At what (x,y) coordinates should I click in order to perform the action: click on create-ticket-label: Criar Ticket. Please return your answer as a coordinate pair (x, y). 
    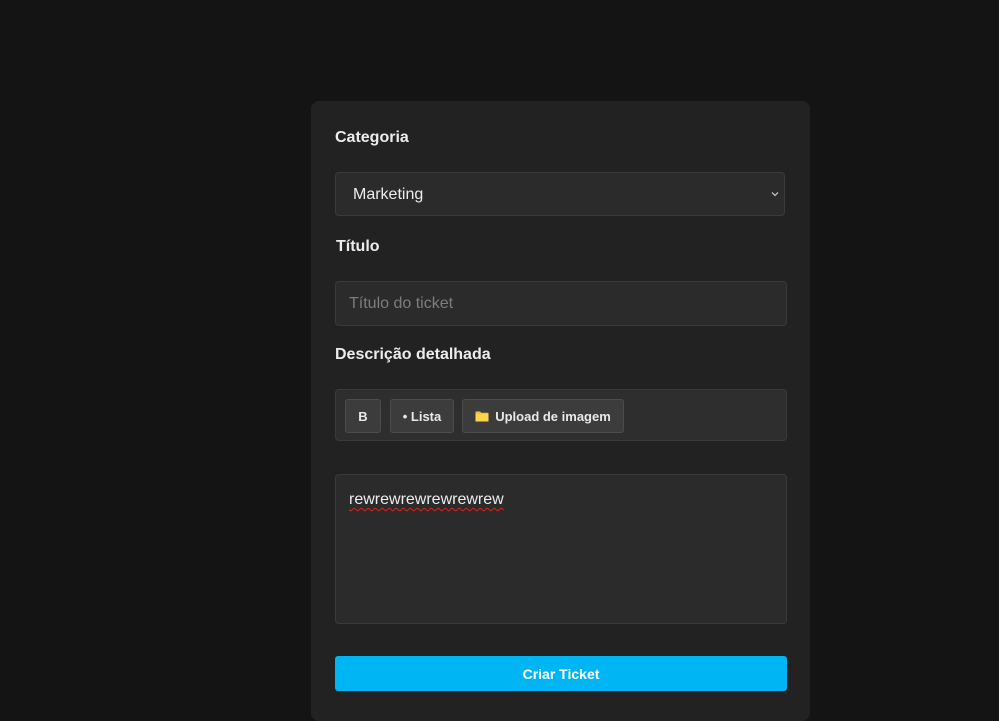
    Looking at the image, I should click on (561, 673).